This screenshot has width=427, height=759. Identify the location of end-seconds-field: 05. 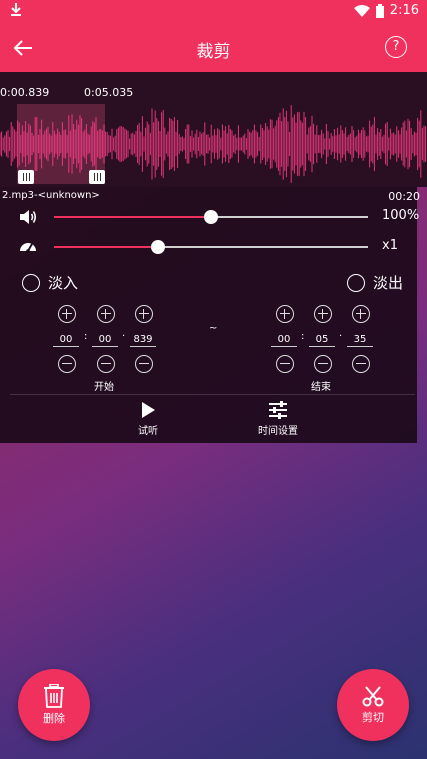
(322, 340).